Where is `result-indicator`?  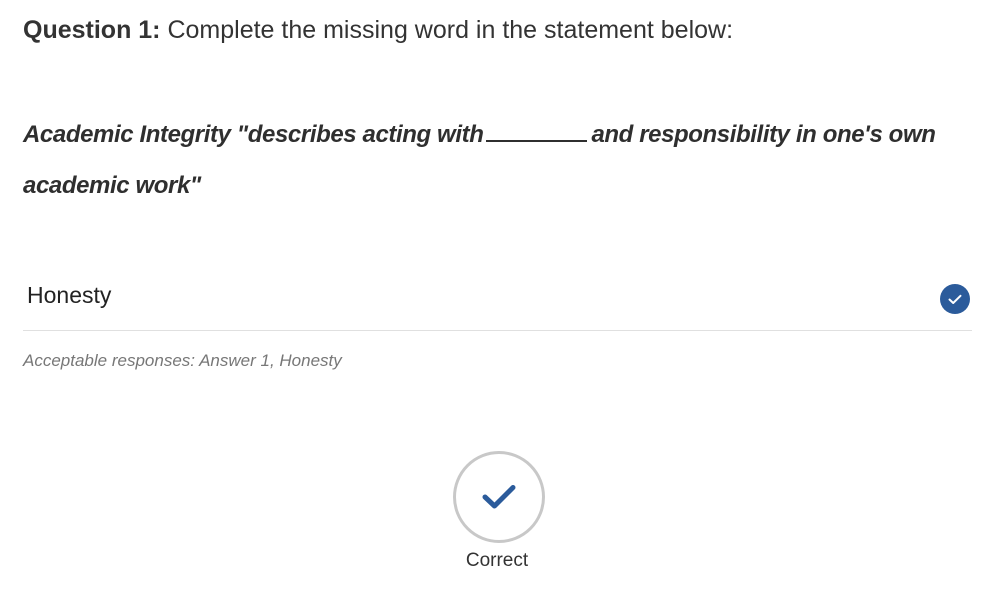
result-indicator is located at coordinates (499, 497).